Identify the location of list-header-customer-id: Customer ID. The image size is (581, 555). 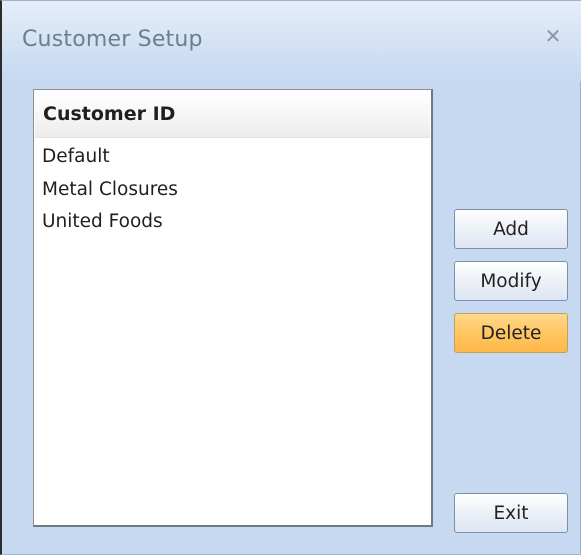
(232, 114).